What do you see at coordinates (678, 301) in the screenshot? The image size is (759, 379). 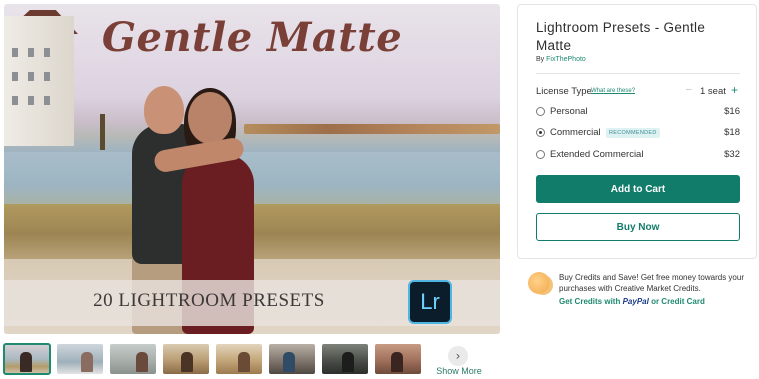 I see `get-credits-suffix: or Credit Card` at bounding box center [678, 301].